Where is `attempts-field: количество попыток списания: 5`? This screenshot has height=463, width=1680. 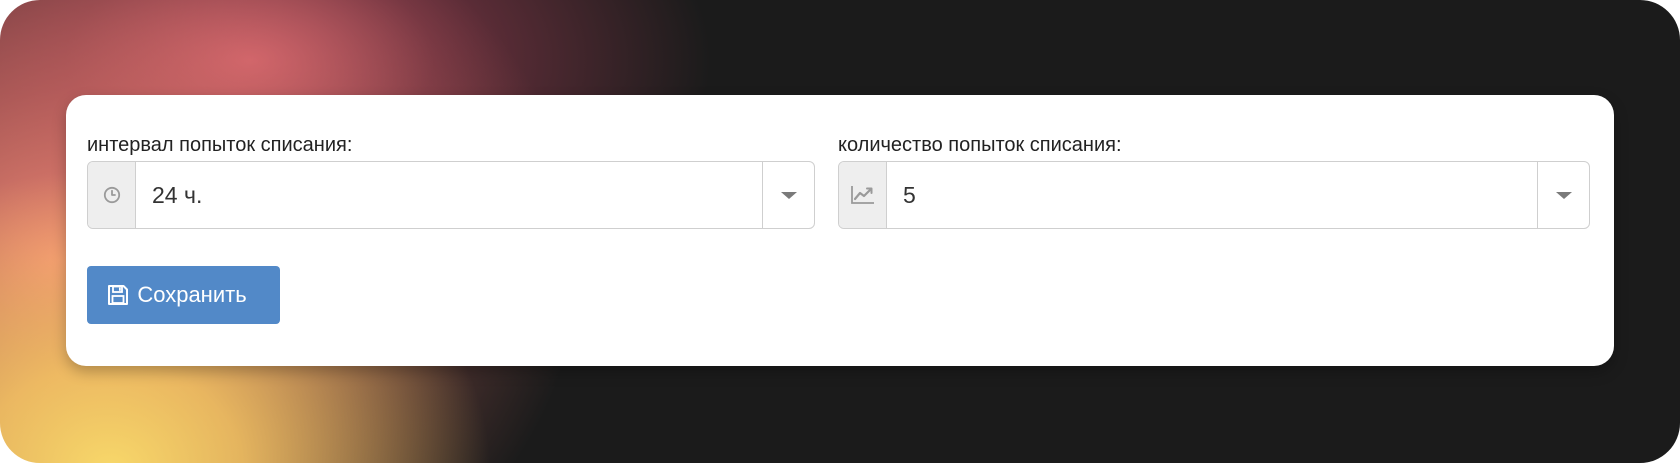
attempts-field: количество попыток списания: 5 is located at coordinates (1214, 181).